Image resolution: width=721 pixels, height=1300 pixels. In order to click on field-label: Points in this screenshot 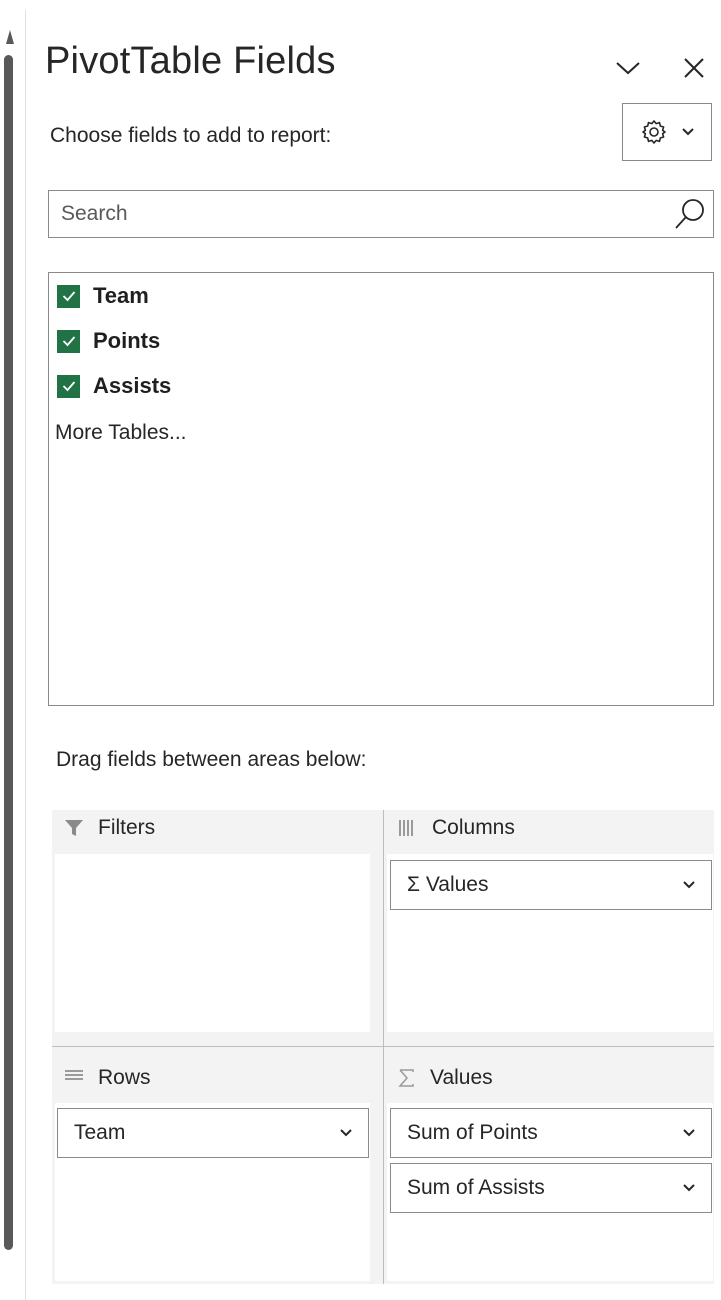, I will do `click(127, 340)`.